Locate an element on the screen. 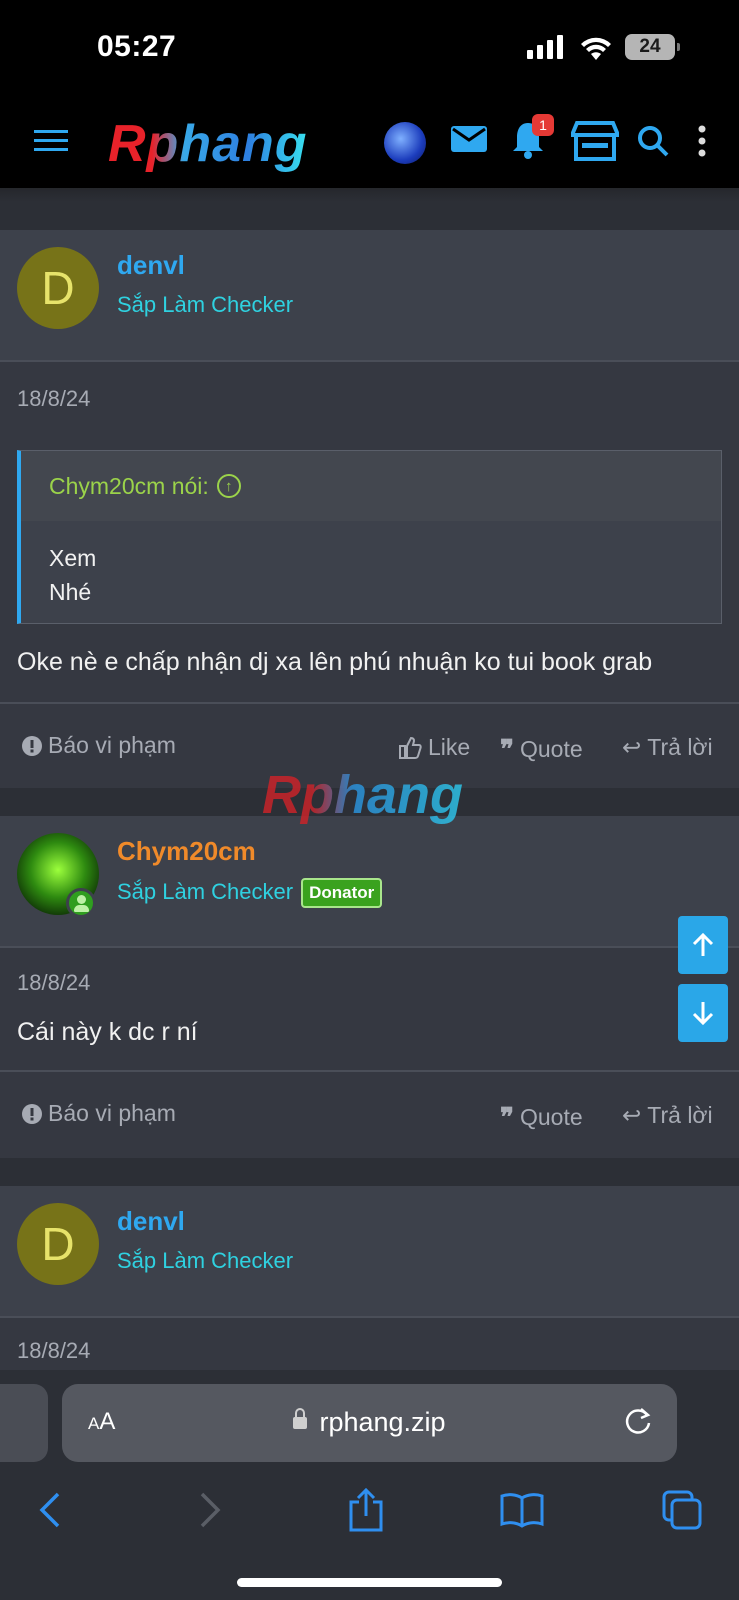 Image resolution: width=739 pixels, height=1600 pixels. scroll-to-top-button is located at coordinates (703, 945).